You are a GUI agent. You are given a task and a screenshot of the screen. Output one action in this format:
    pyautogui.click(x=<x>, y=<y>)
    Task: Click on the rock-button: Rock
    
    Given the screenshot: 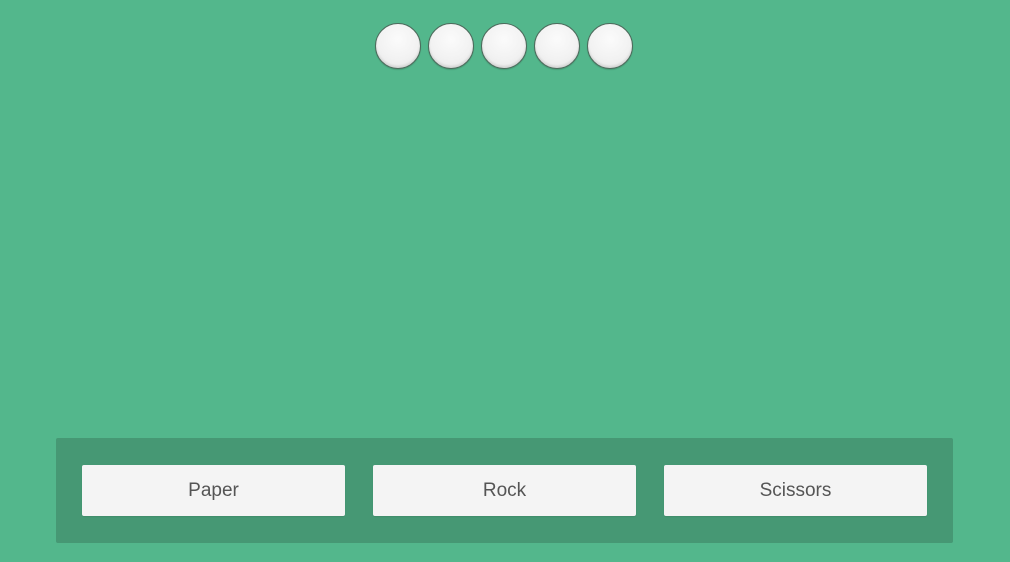 What is the action you would take?
    pyautogui.click(x=504, y=490)
    